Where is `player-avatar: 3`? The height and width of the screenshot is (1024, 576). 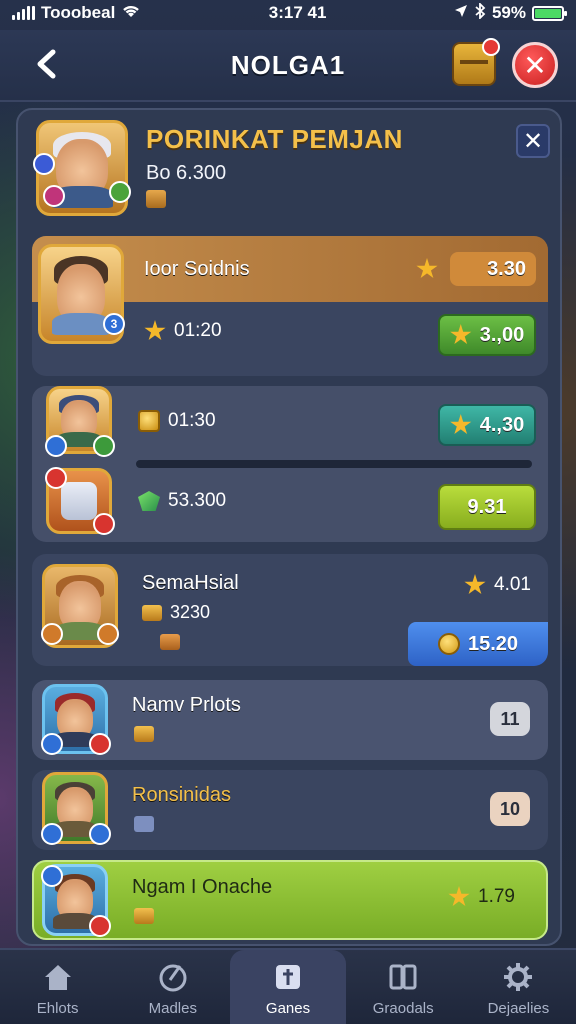 player-avatar: 3 is located at coordinates (81, 294).